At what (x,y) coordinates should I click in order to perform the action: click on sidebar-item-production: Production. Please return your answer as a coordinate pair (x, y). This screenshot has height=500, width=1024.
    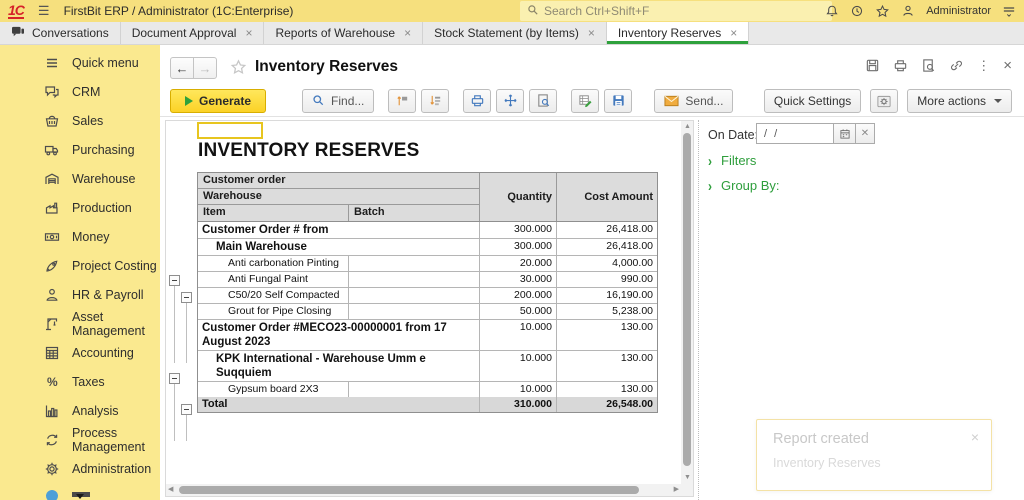
    Looking at the image, I should click on (80, 207).